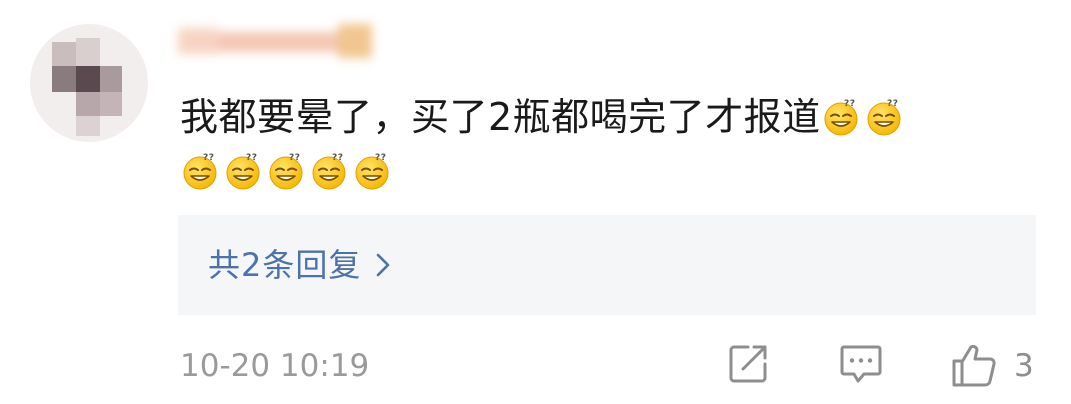 The width and height of the screenshot is (1071, 404). I want to click on comment-text: 我都要晕了，买了2瓶都喝完了才报道, so click(500, 117).